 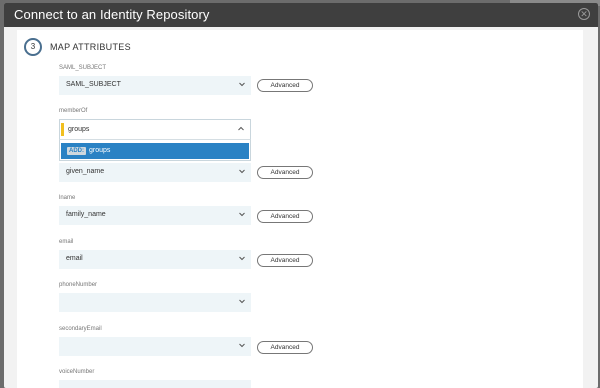 I want to click on member-of-input: groups, so click(x=155, y=129).